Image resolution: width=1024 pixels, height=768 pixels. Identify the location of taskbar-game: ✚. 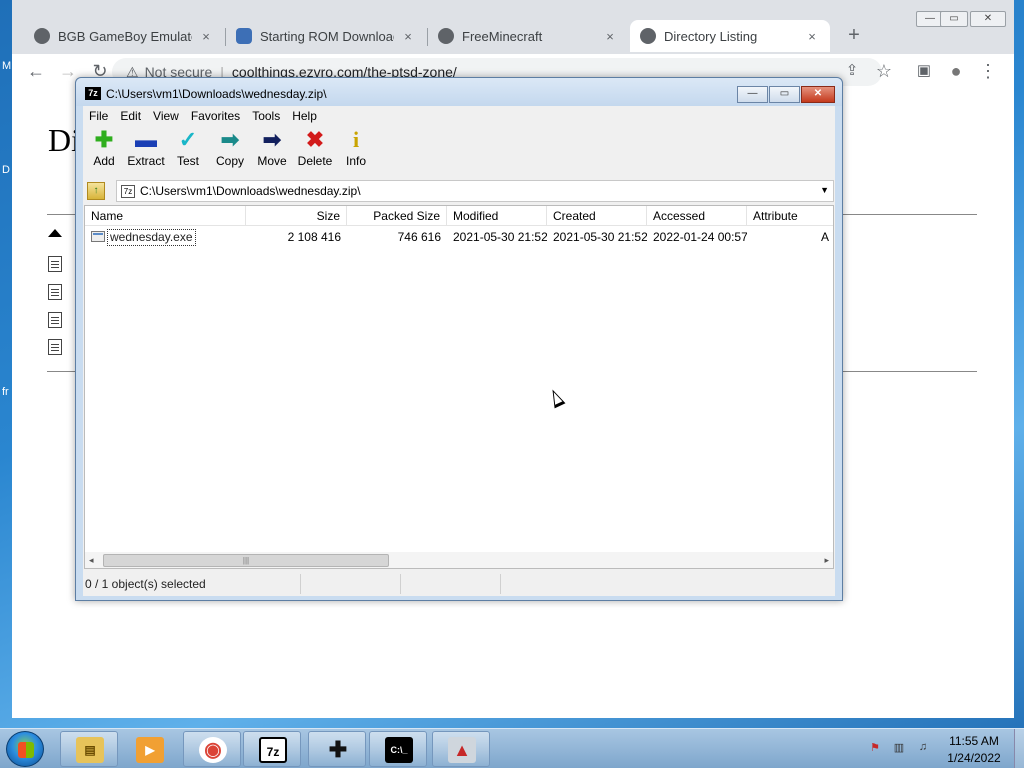
(337, 749).